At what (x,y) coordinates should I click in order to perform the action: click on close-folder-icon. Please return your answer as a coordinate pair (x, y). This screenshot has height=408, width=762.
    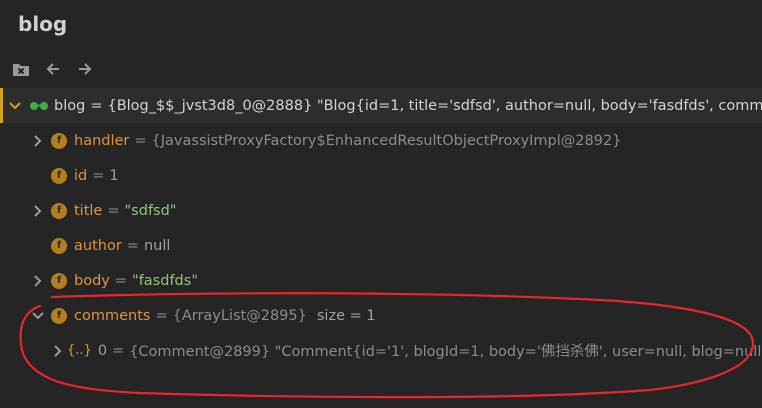
    Looking at the image, I should click on (21, 69).